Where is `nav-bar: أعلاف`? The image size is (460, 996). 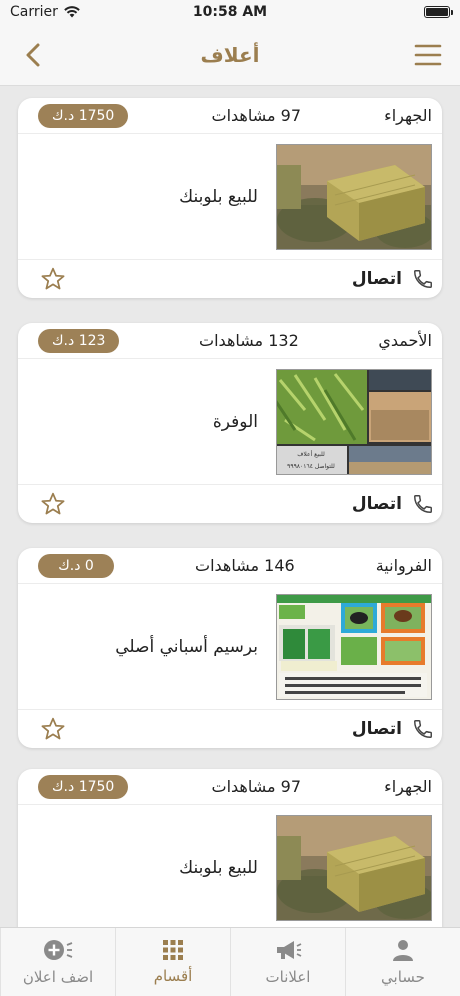
nav-bar: أعلاف is located at coordinates (230, 55).